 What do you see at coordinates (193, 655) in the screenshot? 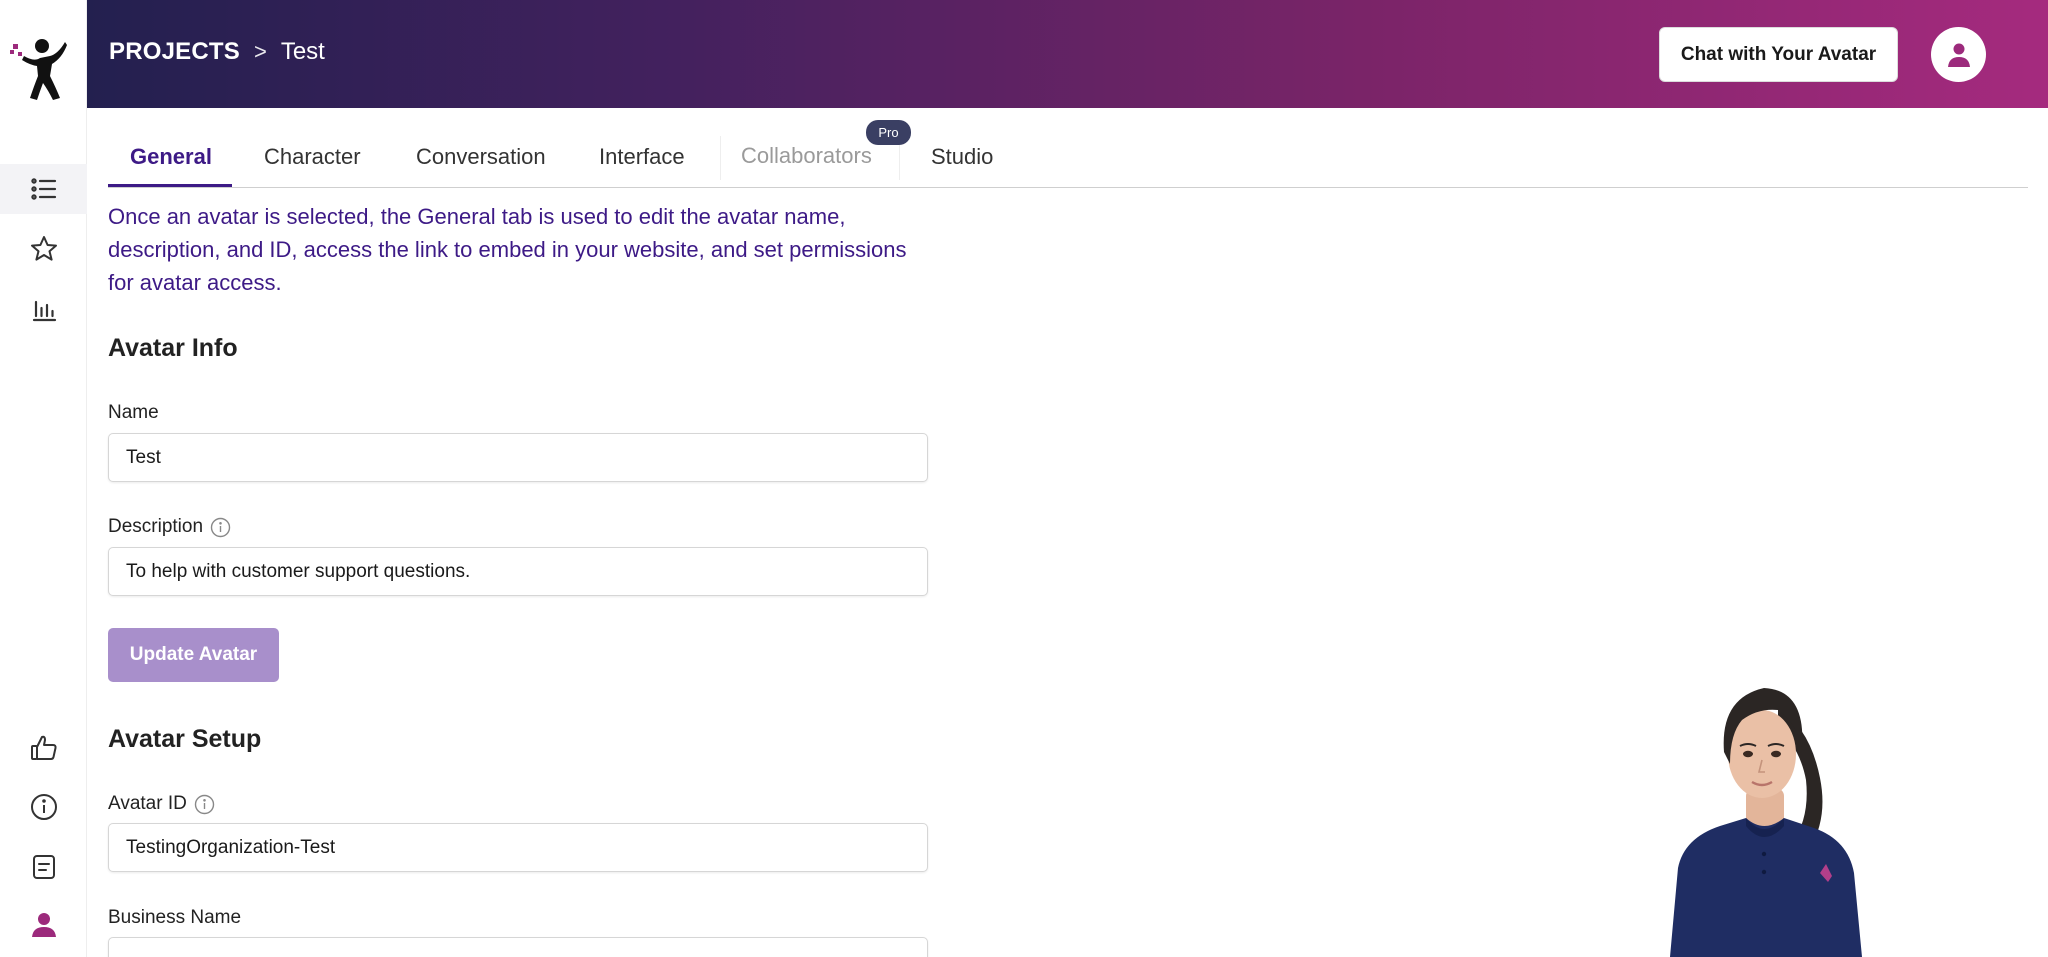
I see `update-avatar-button: Update Avatar` at bounding box center [193, 655].